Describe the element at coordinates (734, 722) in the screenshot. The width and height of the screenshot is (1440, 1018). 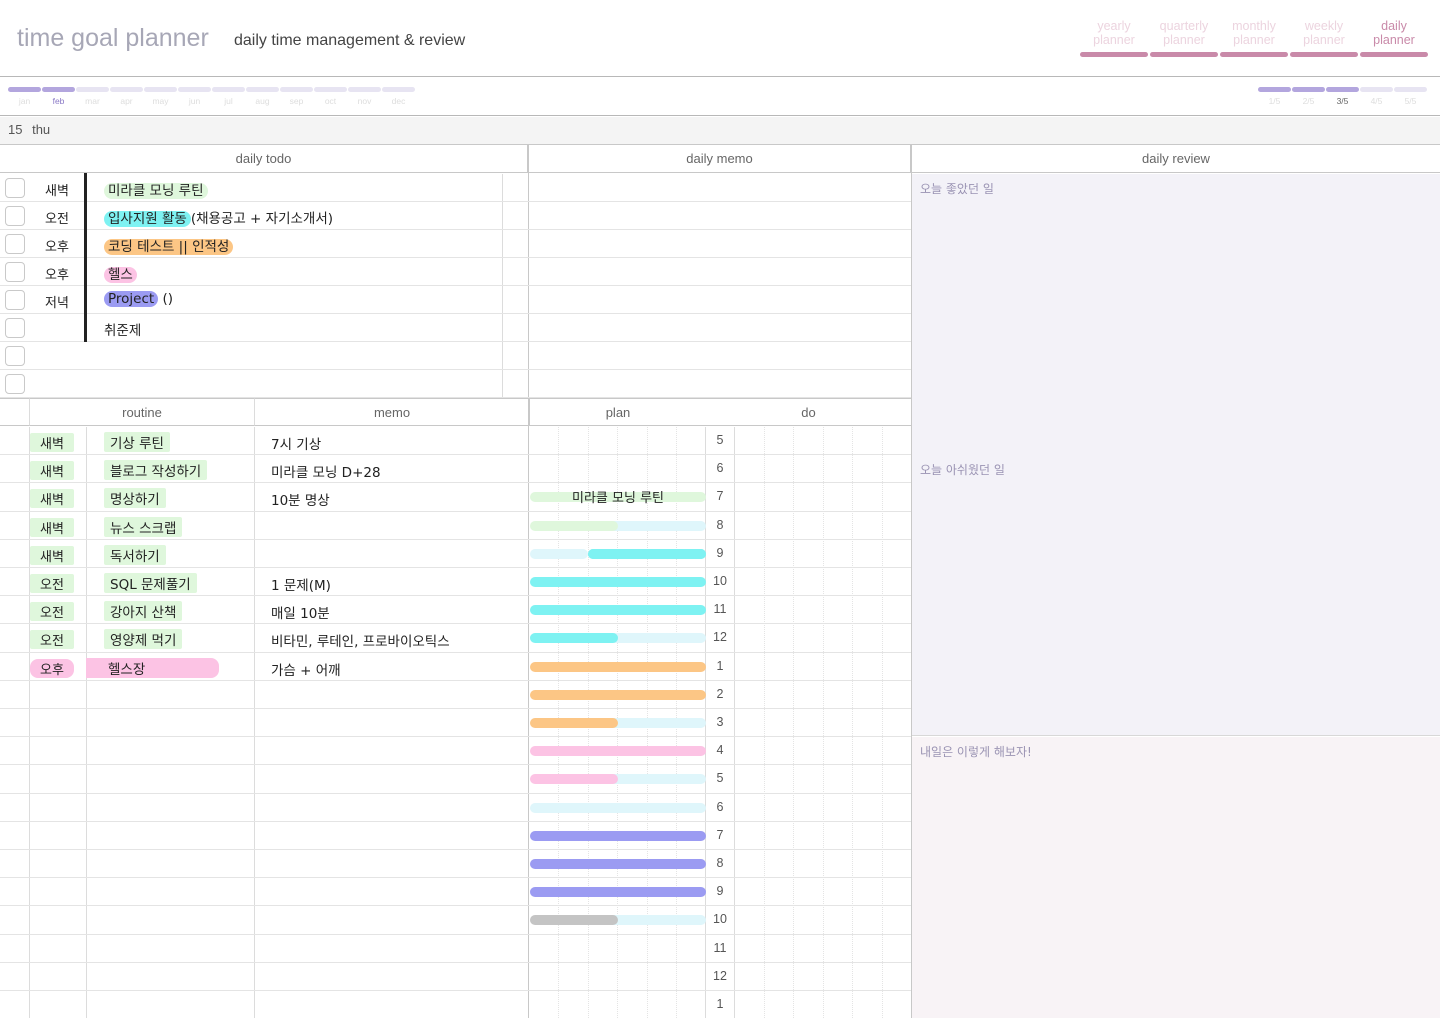
I see `grid-vline-hour-right` at that location.